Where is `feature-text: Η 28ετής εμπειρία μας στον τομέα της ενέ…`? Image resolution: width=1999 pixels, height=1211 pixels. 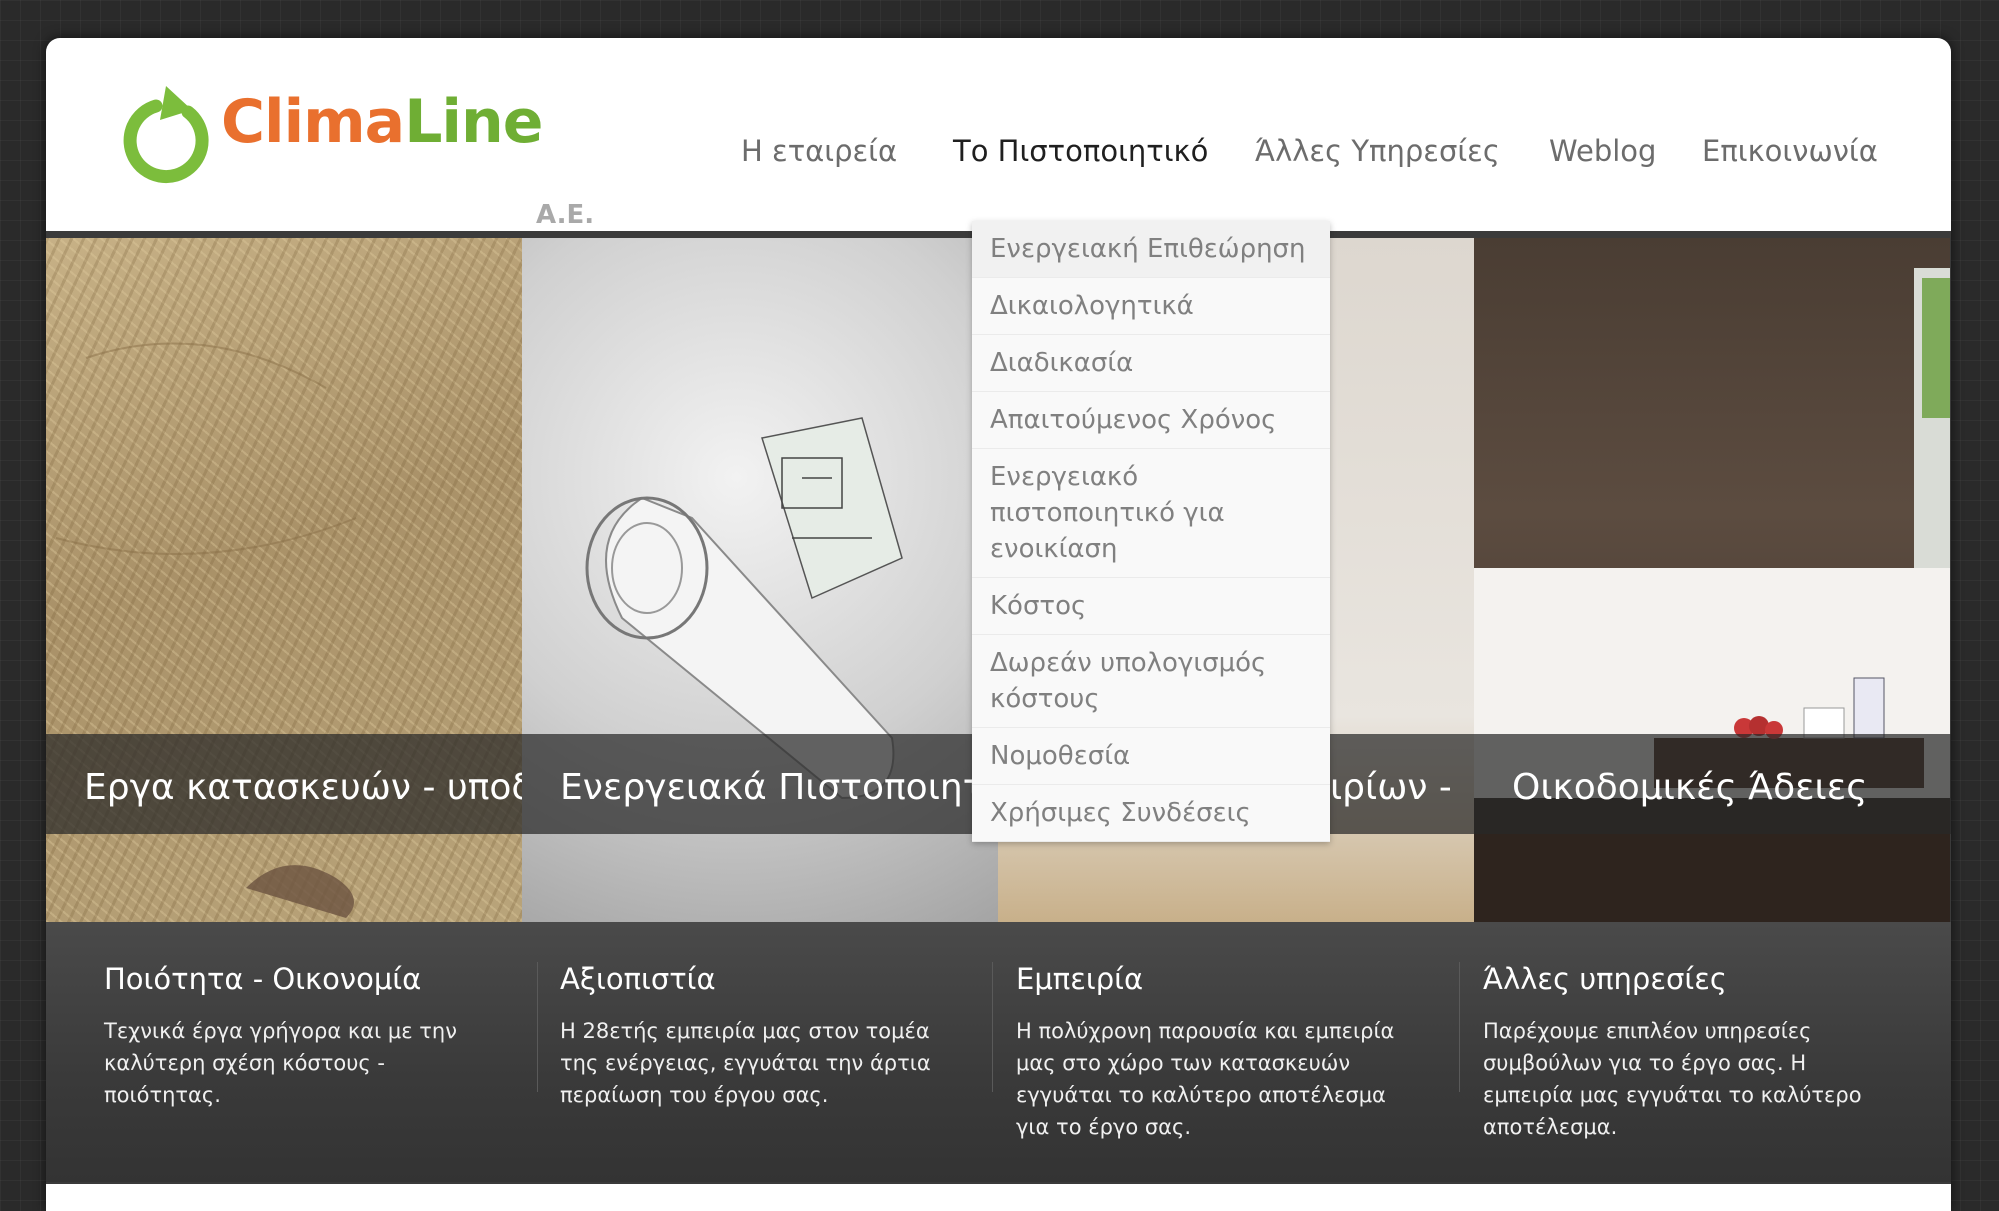 feature-text: Η 28ετής εμπειρία μας στον τομέα της ενέ… is located at coordinates (745, 1062).